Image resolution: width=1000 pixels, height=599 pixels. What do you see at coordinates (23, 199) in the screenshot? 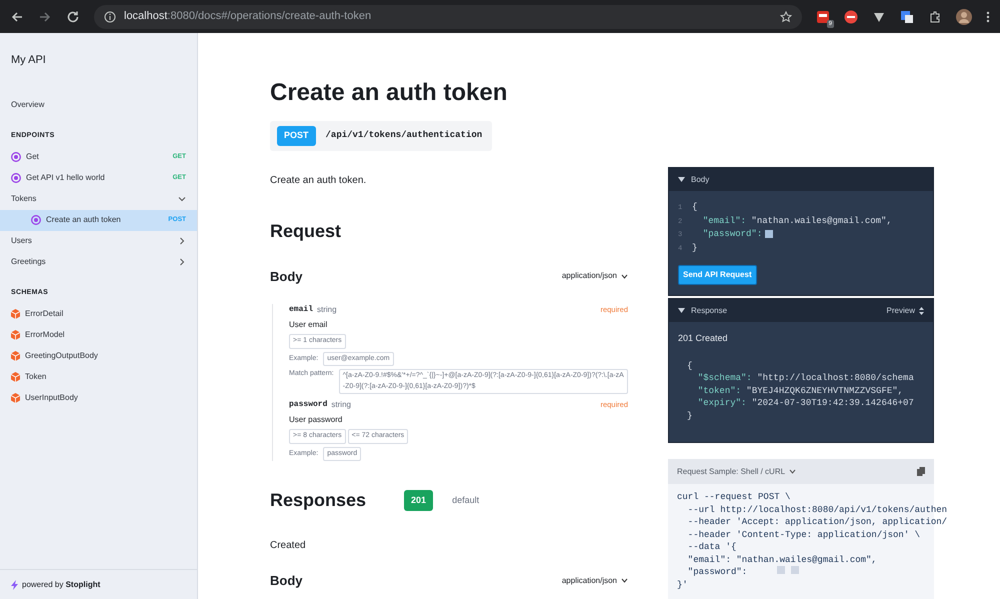
I see `item-label: Tokens` at bounding box center [23, 199].